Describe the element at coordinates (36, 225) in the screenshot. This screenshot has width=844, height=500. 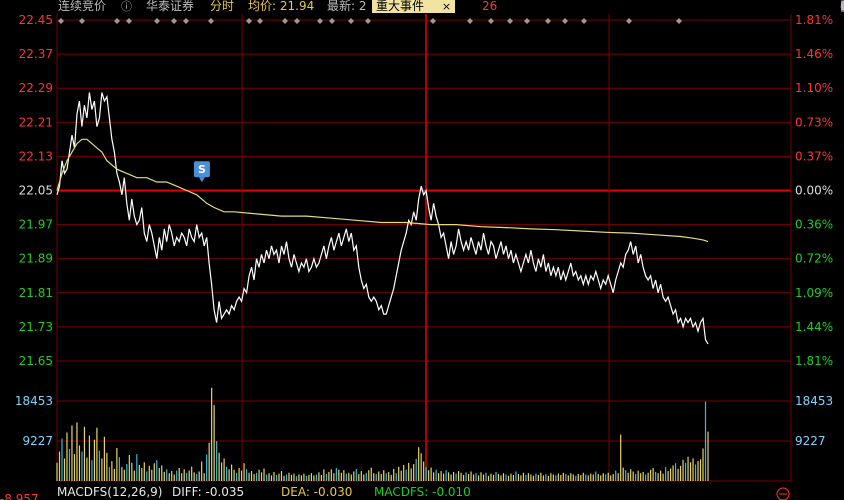
I see `price-tick-label: 21.97` at that location.